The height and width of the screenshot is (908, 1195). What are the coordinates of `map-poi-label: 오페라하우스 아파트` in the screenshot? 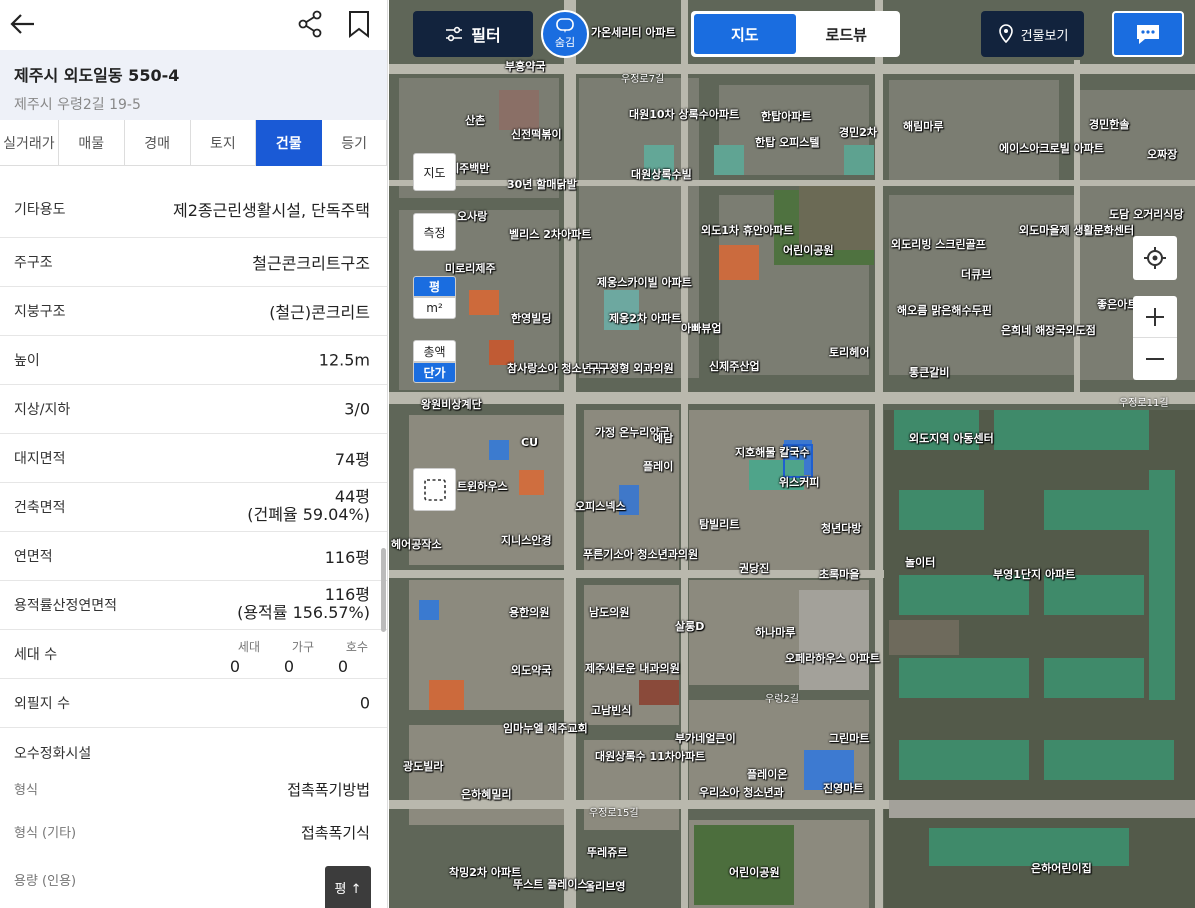 It's located at (832, 658).